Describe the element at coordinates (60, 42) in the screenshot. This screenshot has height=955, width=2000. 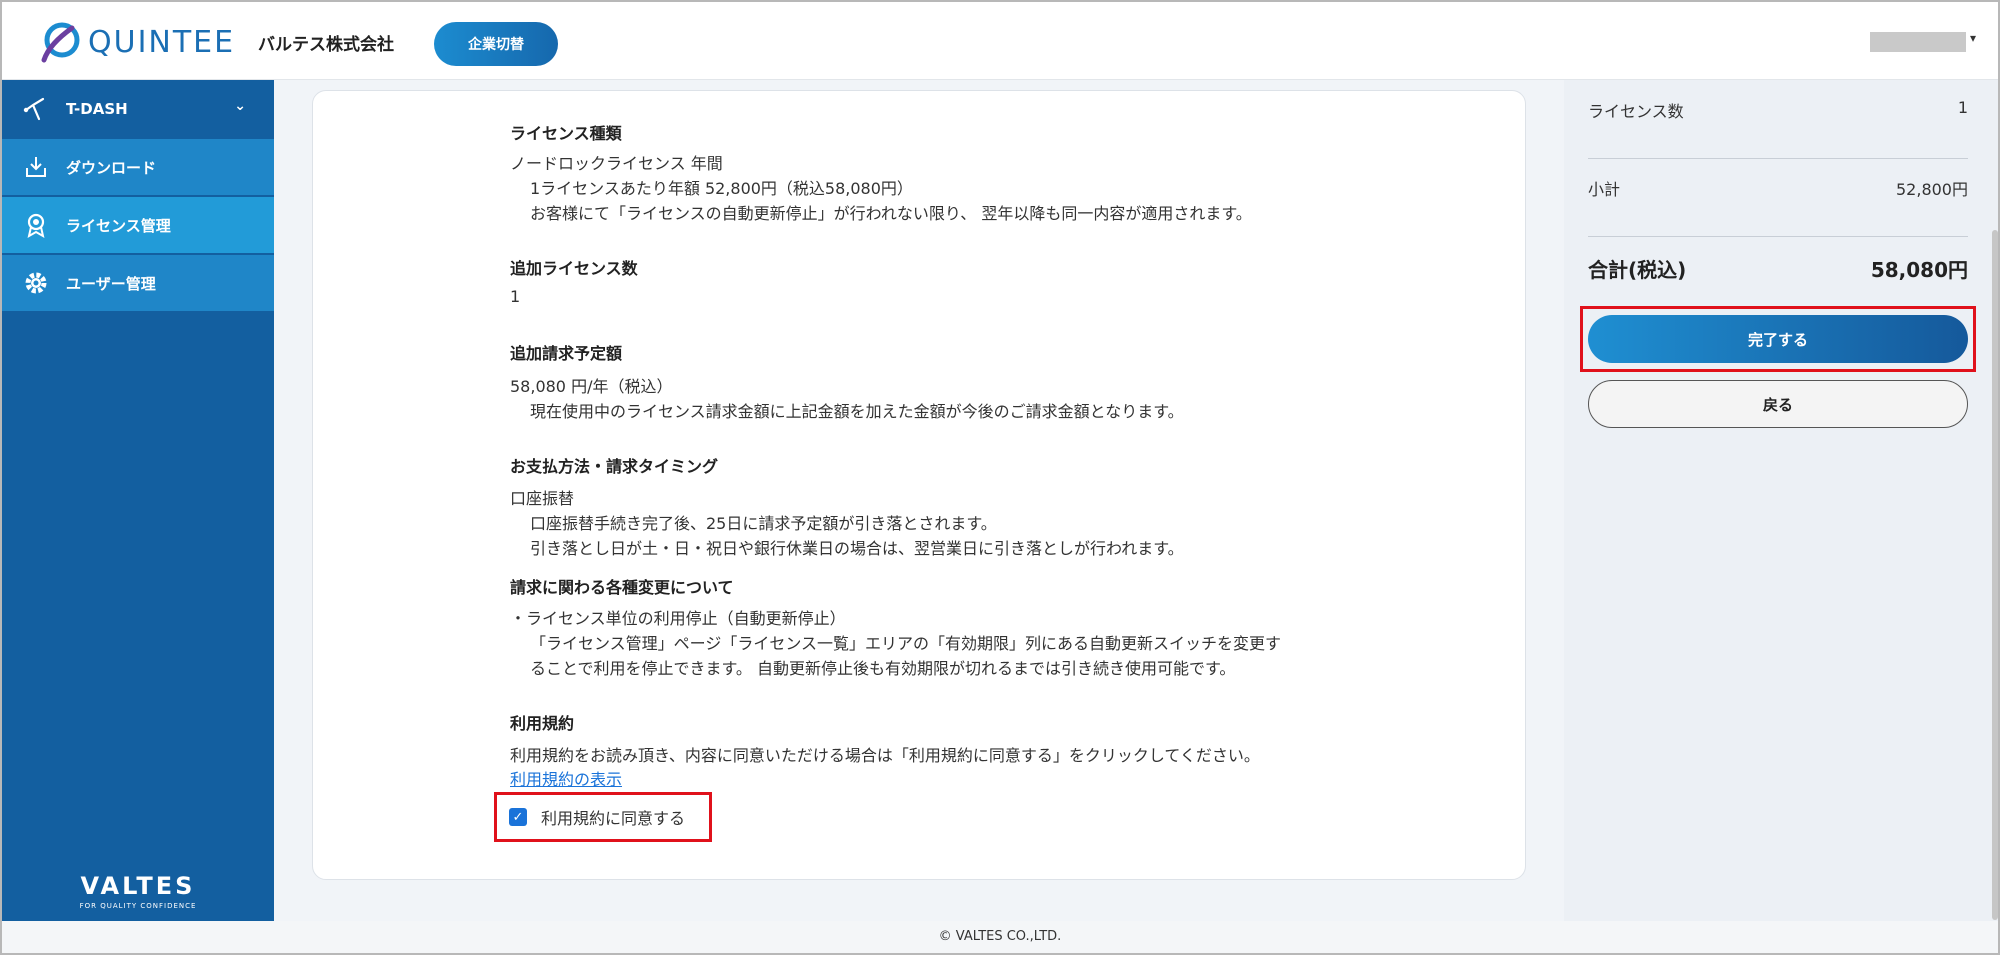
I see `quintee-logo-icon` at that location.